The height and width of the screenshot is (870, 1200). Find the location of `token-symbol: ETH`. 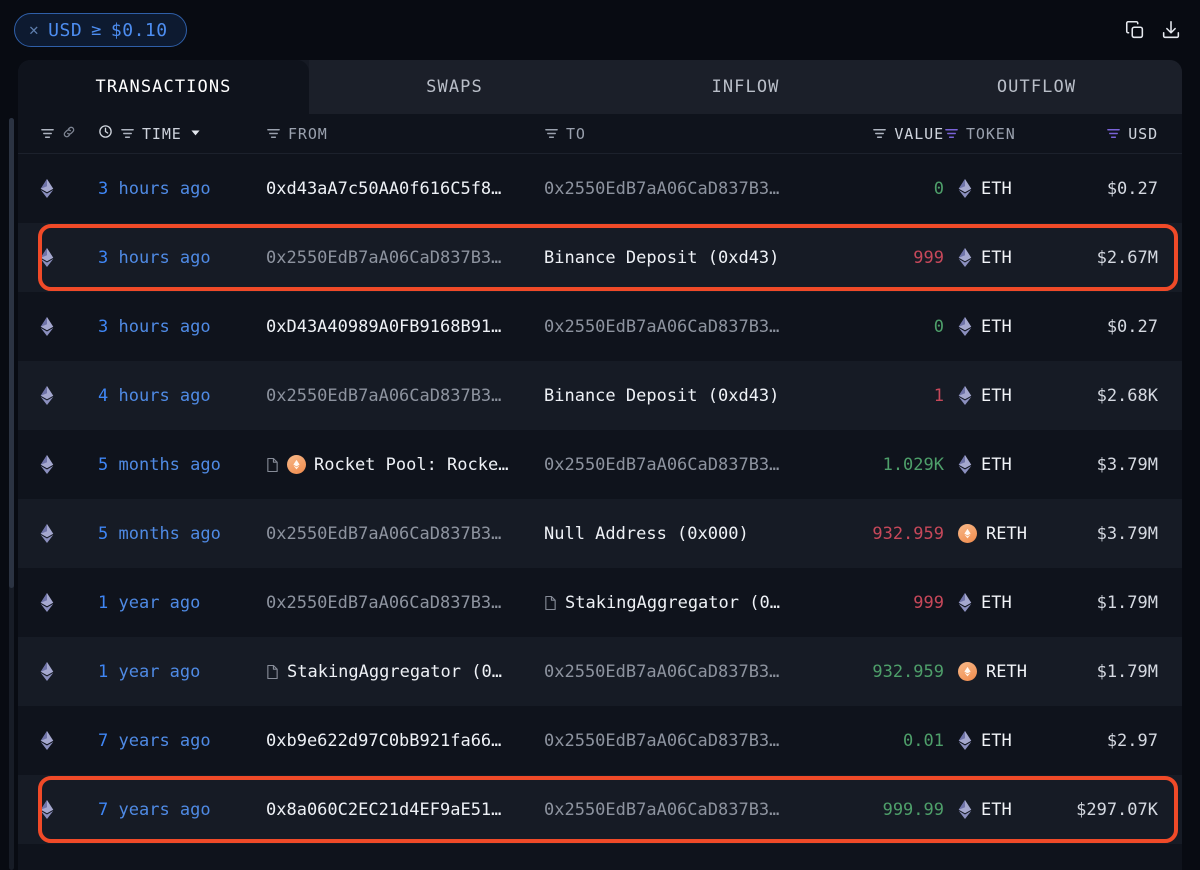

token-symbol: ETH is located at coordinates (996, 188).